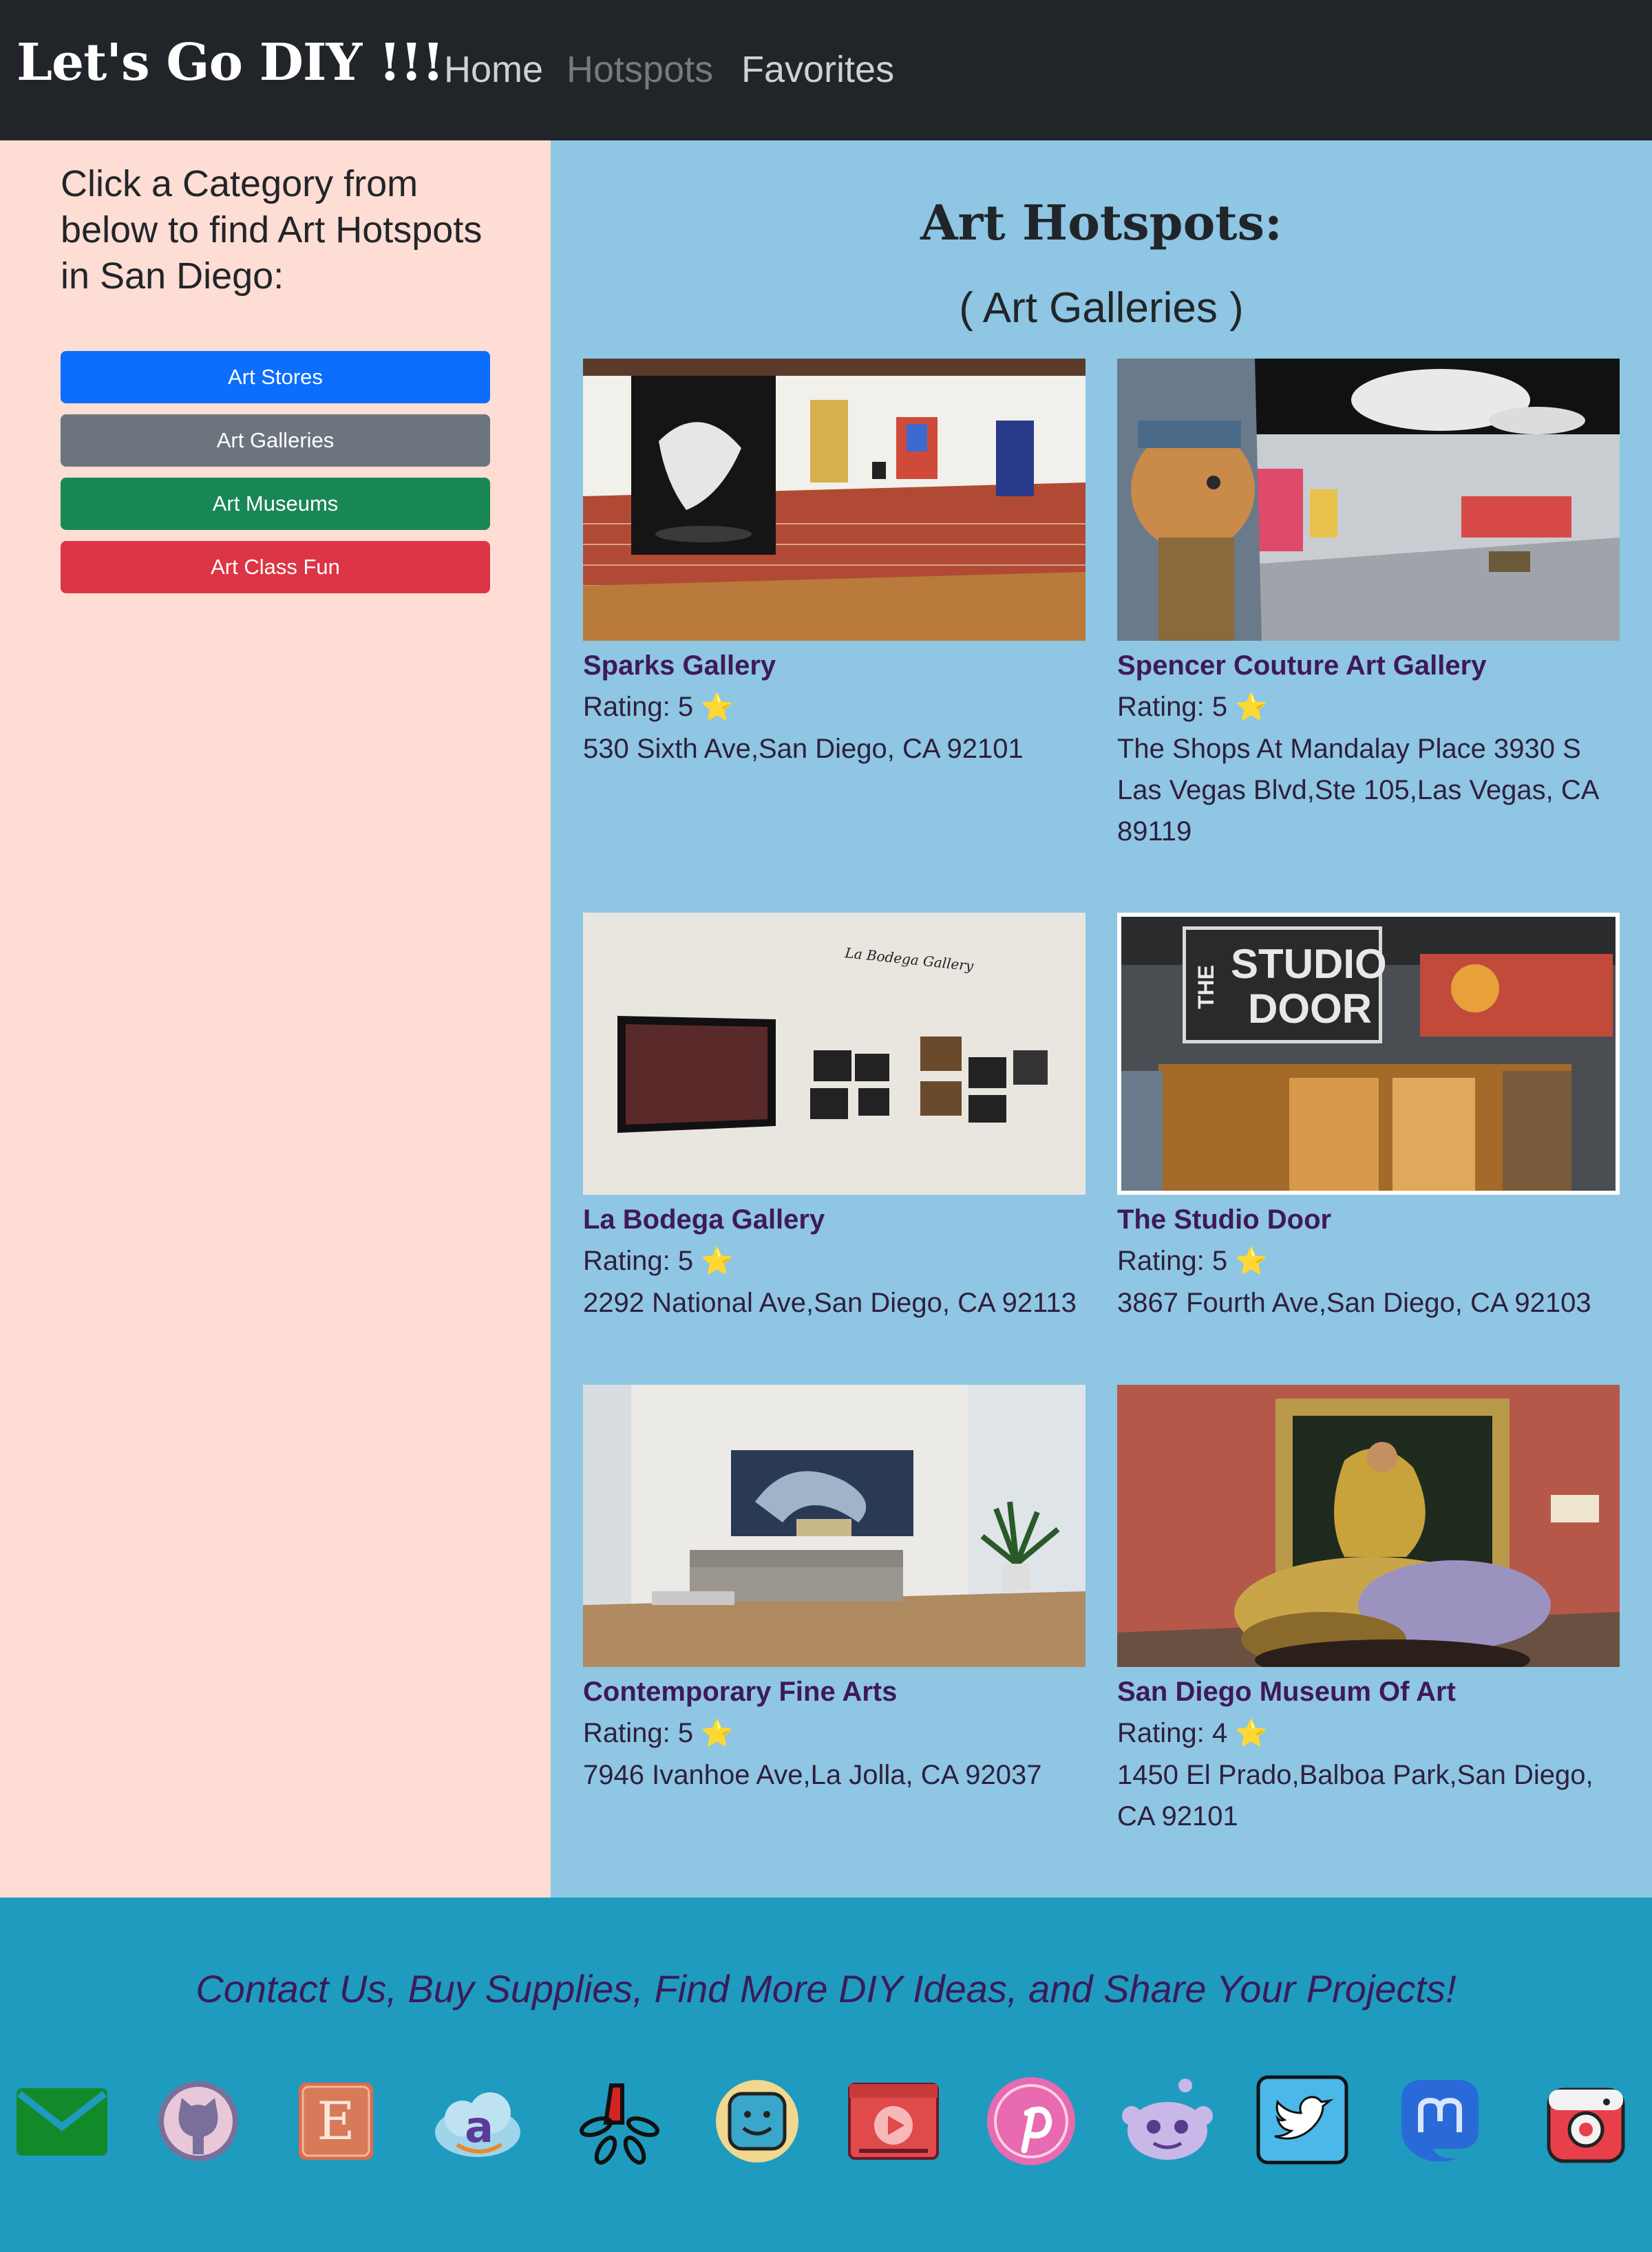 Image resolution: width=1652 pixels, height=2252 pixels. I want to click on category-subtitle: ( Art Galleries ), so click(1101, 308).